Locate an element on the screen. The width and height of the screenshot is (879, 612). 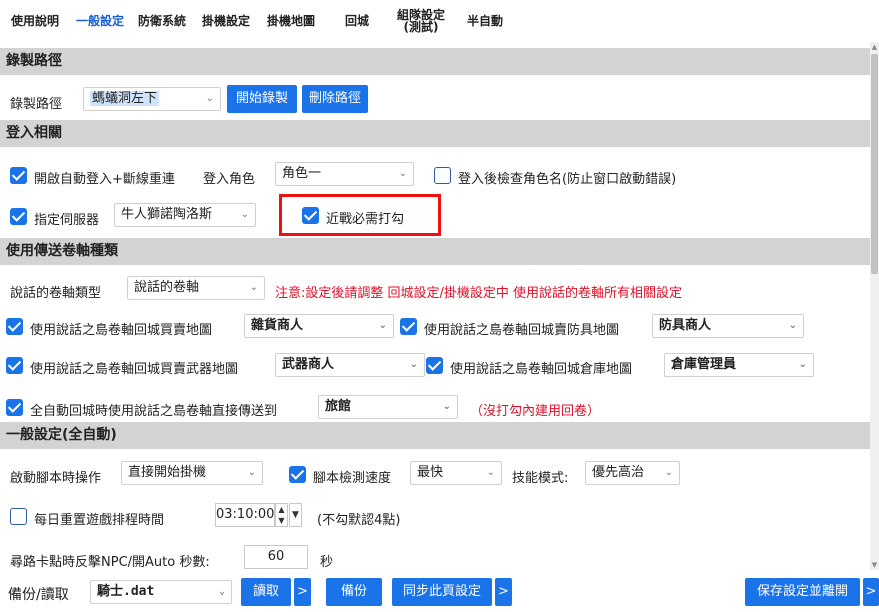
scroll-type-value: 說話的卷軸 is located at coordinates (167, 287).